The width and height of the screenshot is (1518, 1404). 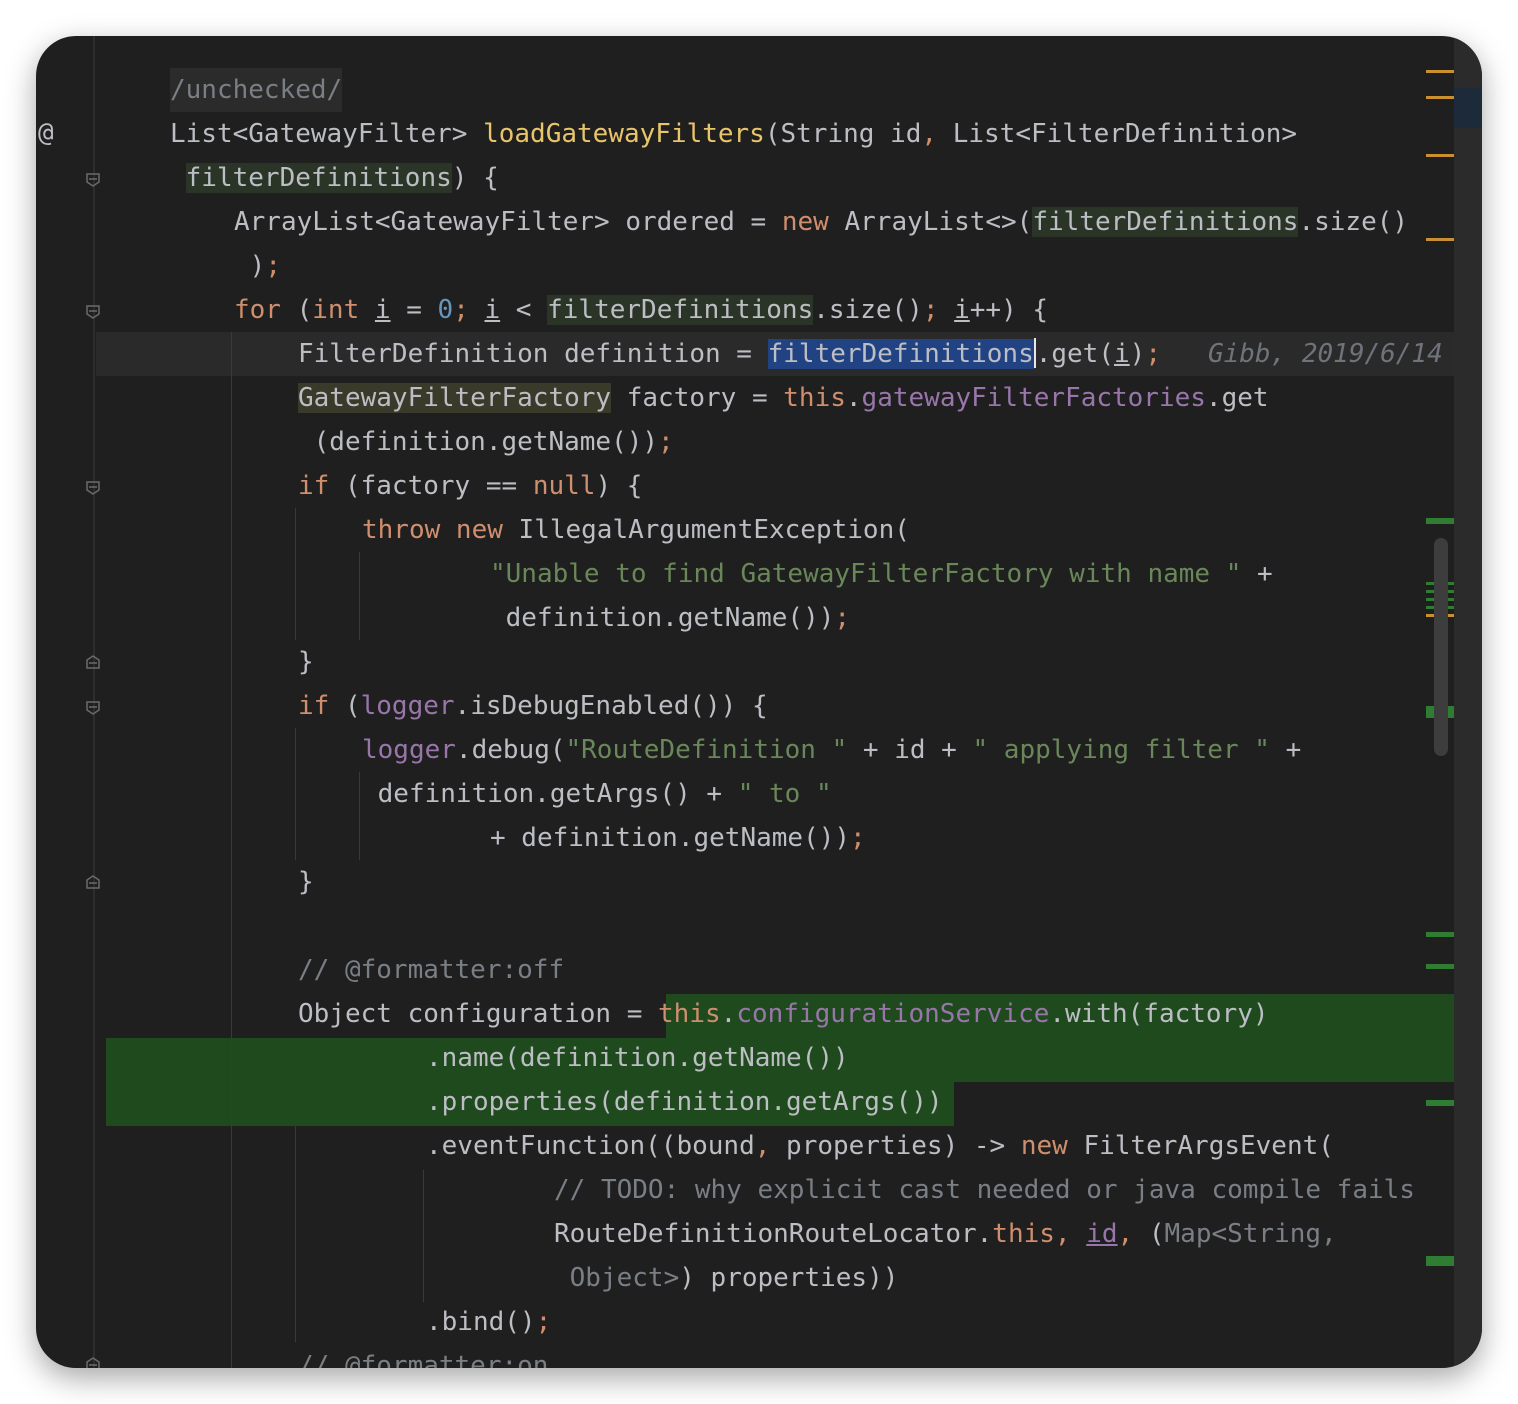 I want to click on code-line: (definition.getName());, so click(x=745, y=442).